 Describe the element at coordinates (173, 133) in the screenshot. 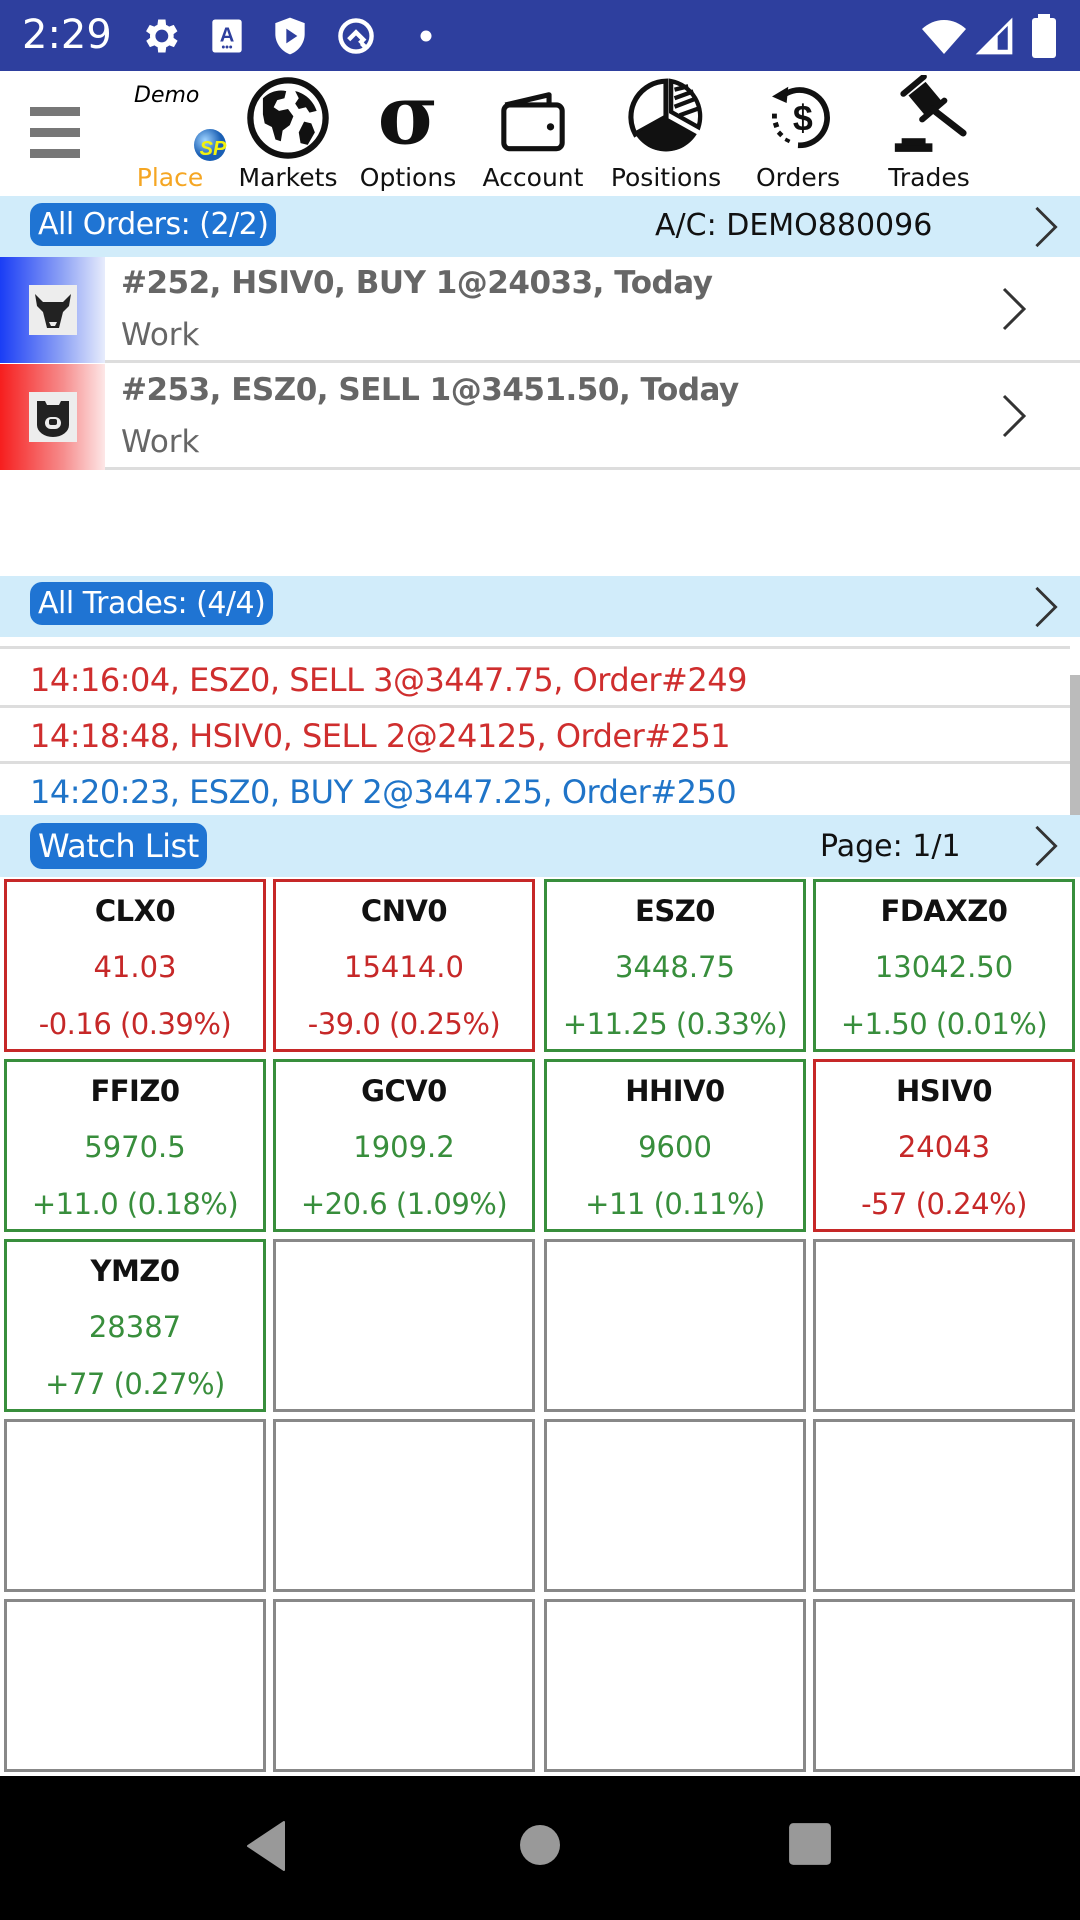

I see `tab-place: Demo SP Place` at that location.